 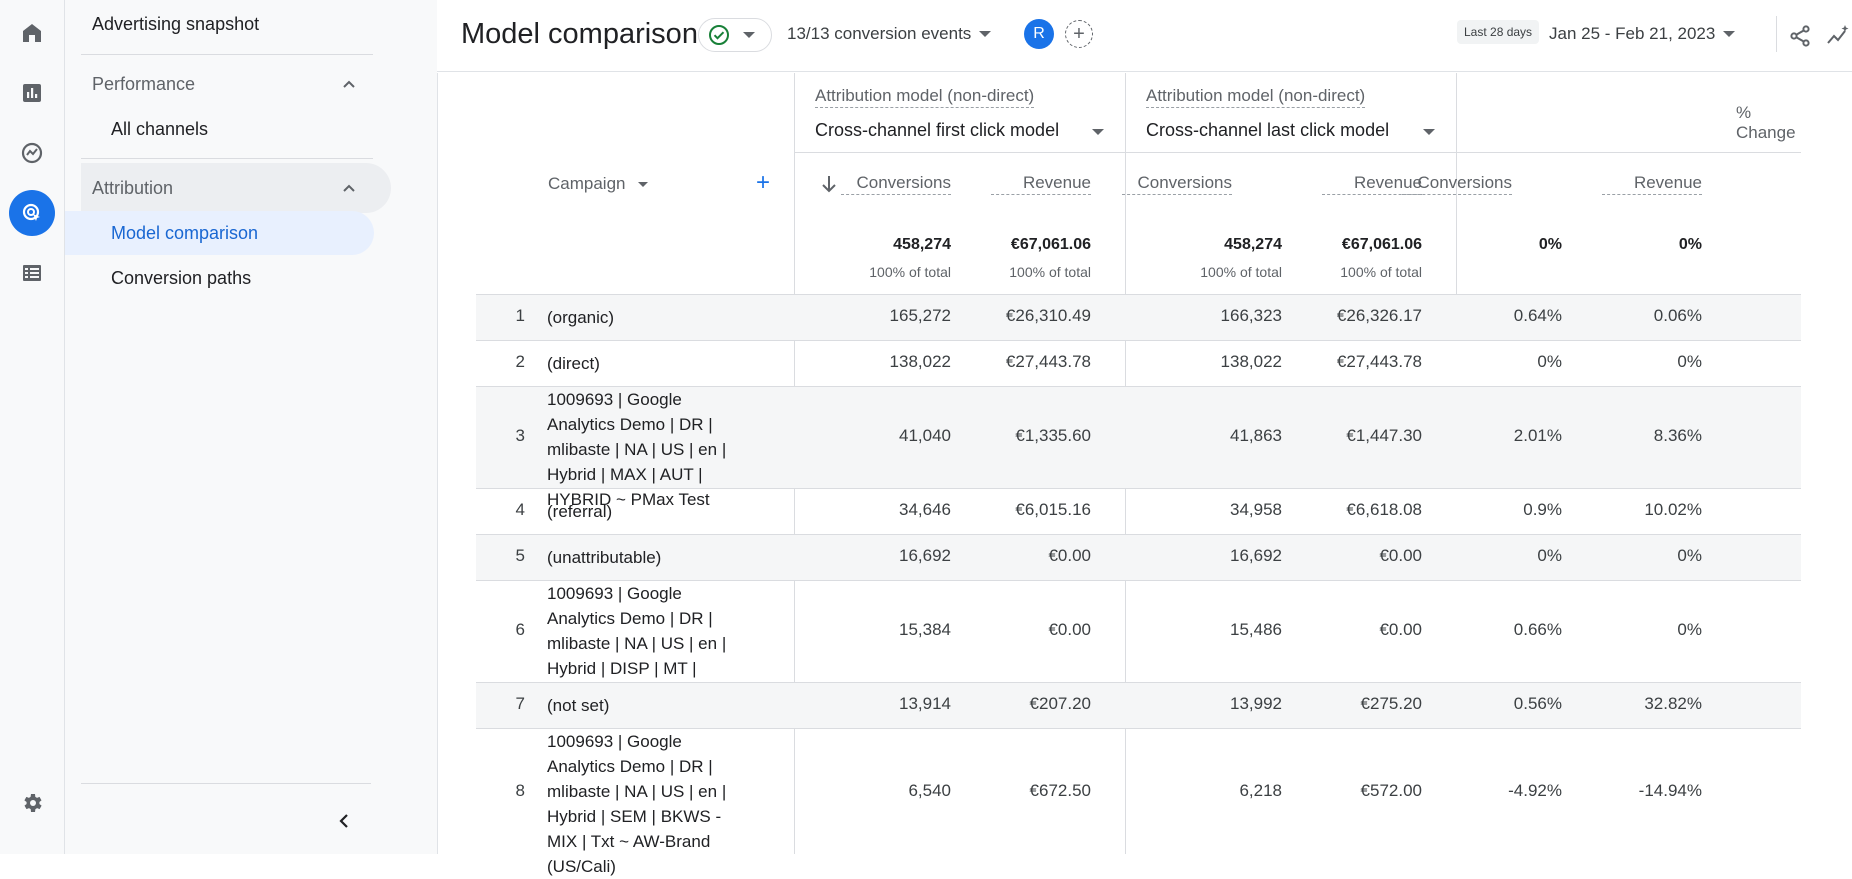 What do you see at coordinates (1384, 509) in the screenshot?
I see `cell-value: €6,618.08` at bounding box center [1384, 509].